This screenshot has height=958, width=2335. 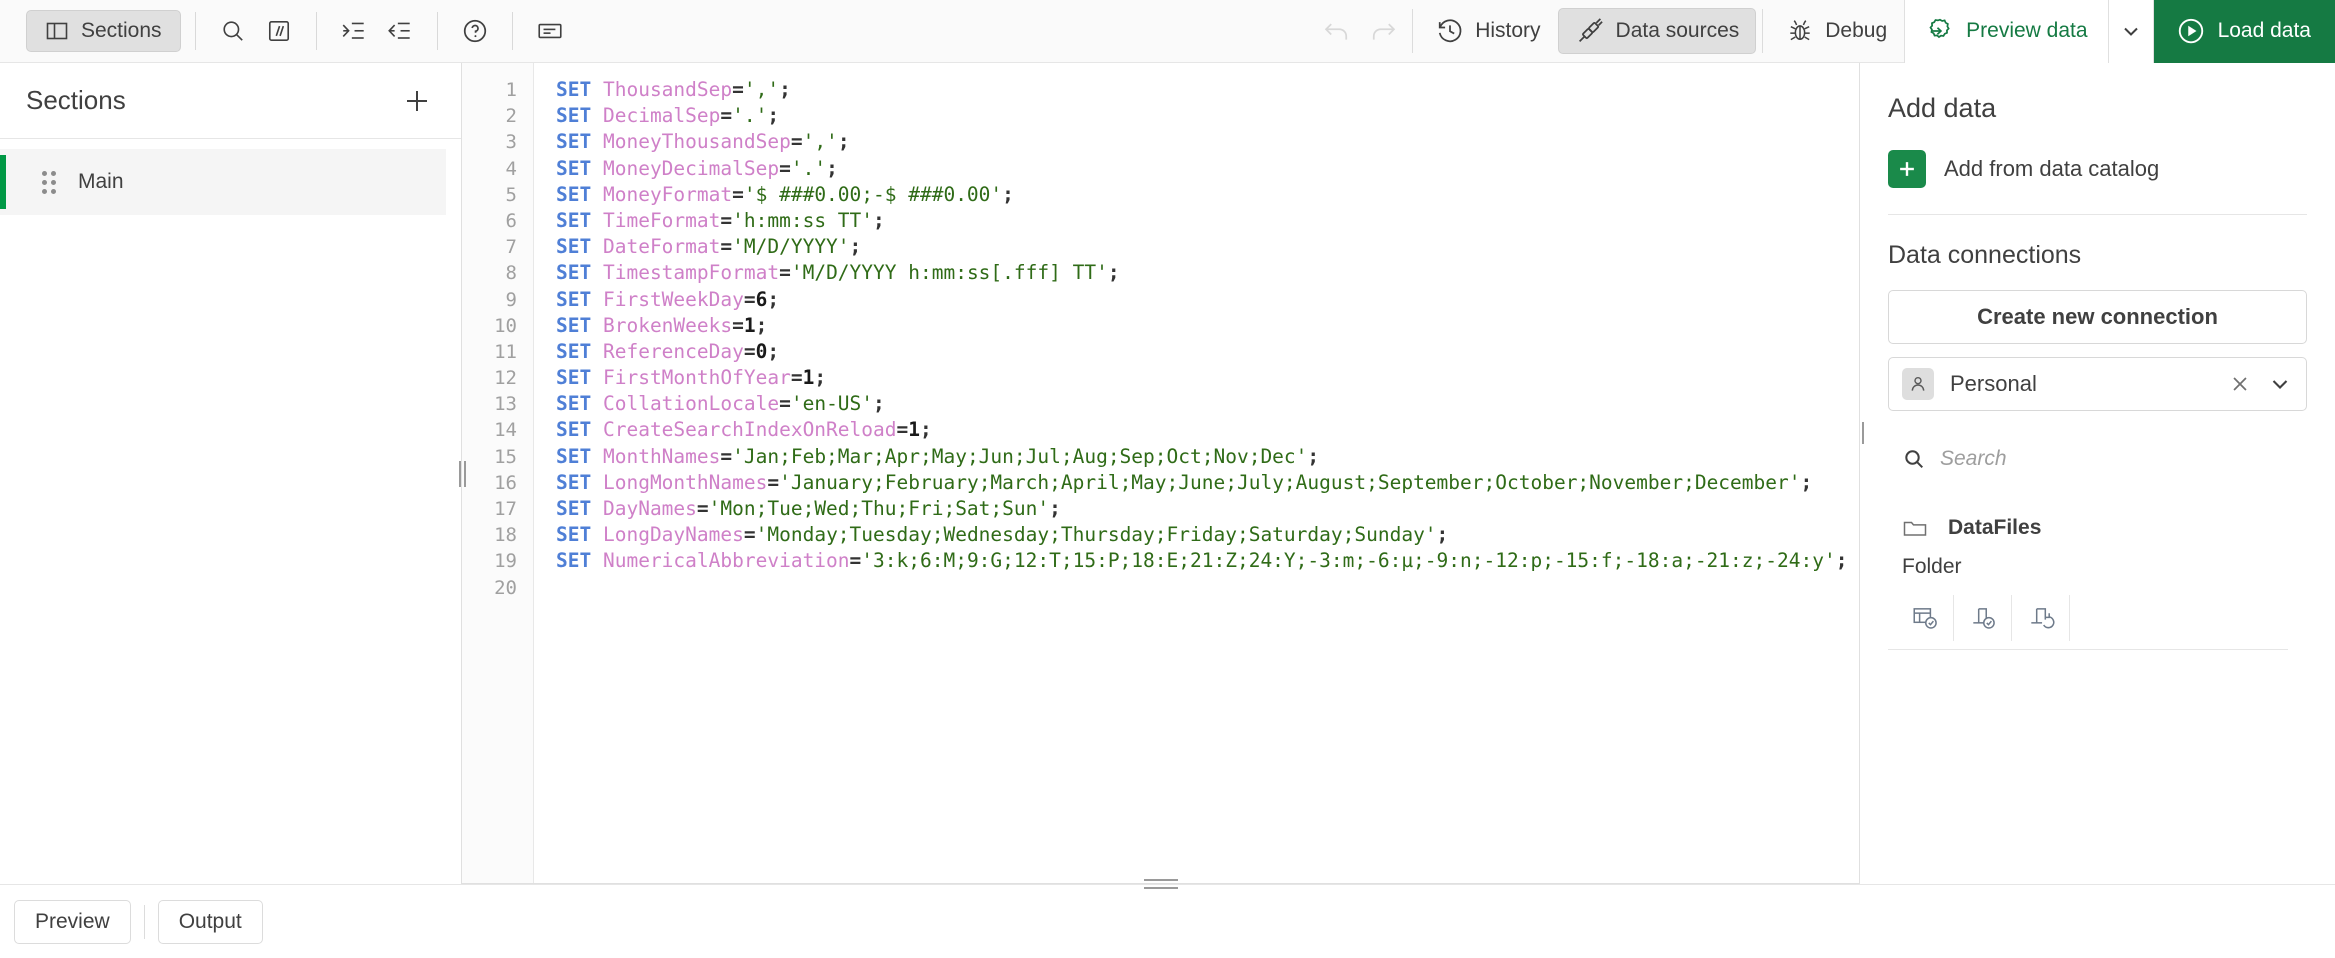 I want to click on editor-left-splitter, so click(x=462, y=474).